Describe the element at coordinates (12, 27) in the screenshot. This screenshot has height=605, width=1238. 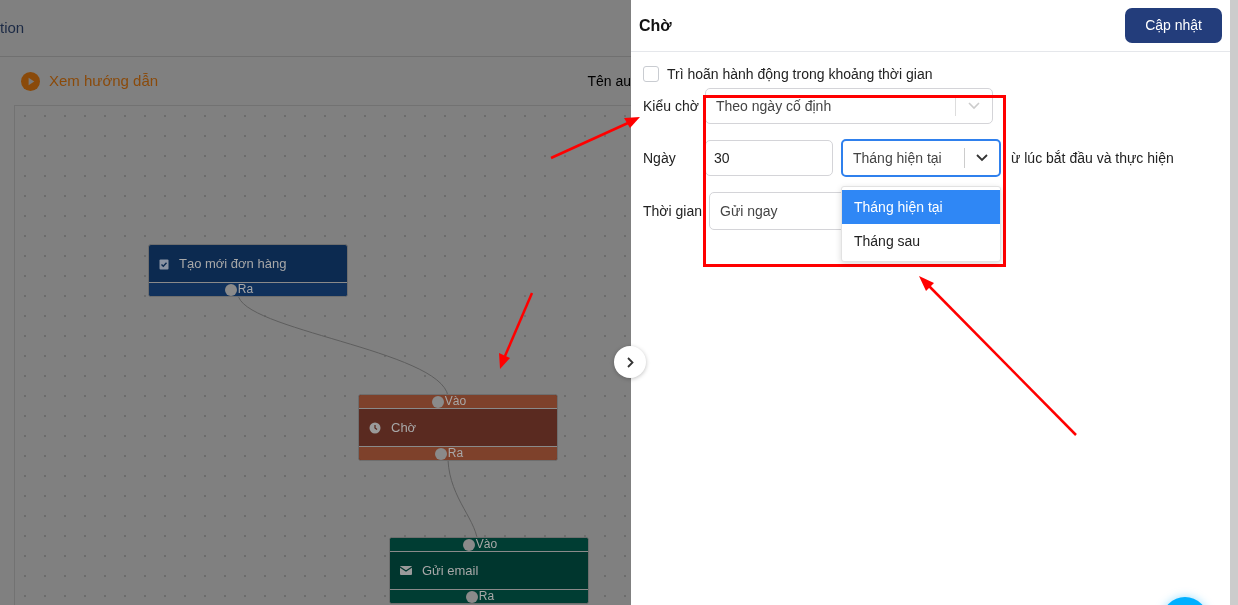
I see `page-title: tion` at that location.